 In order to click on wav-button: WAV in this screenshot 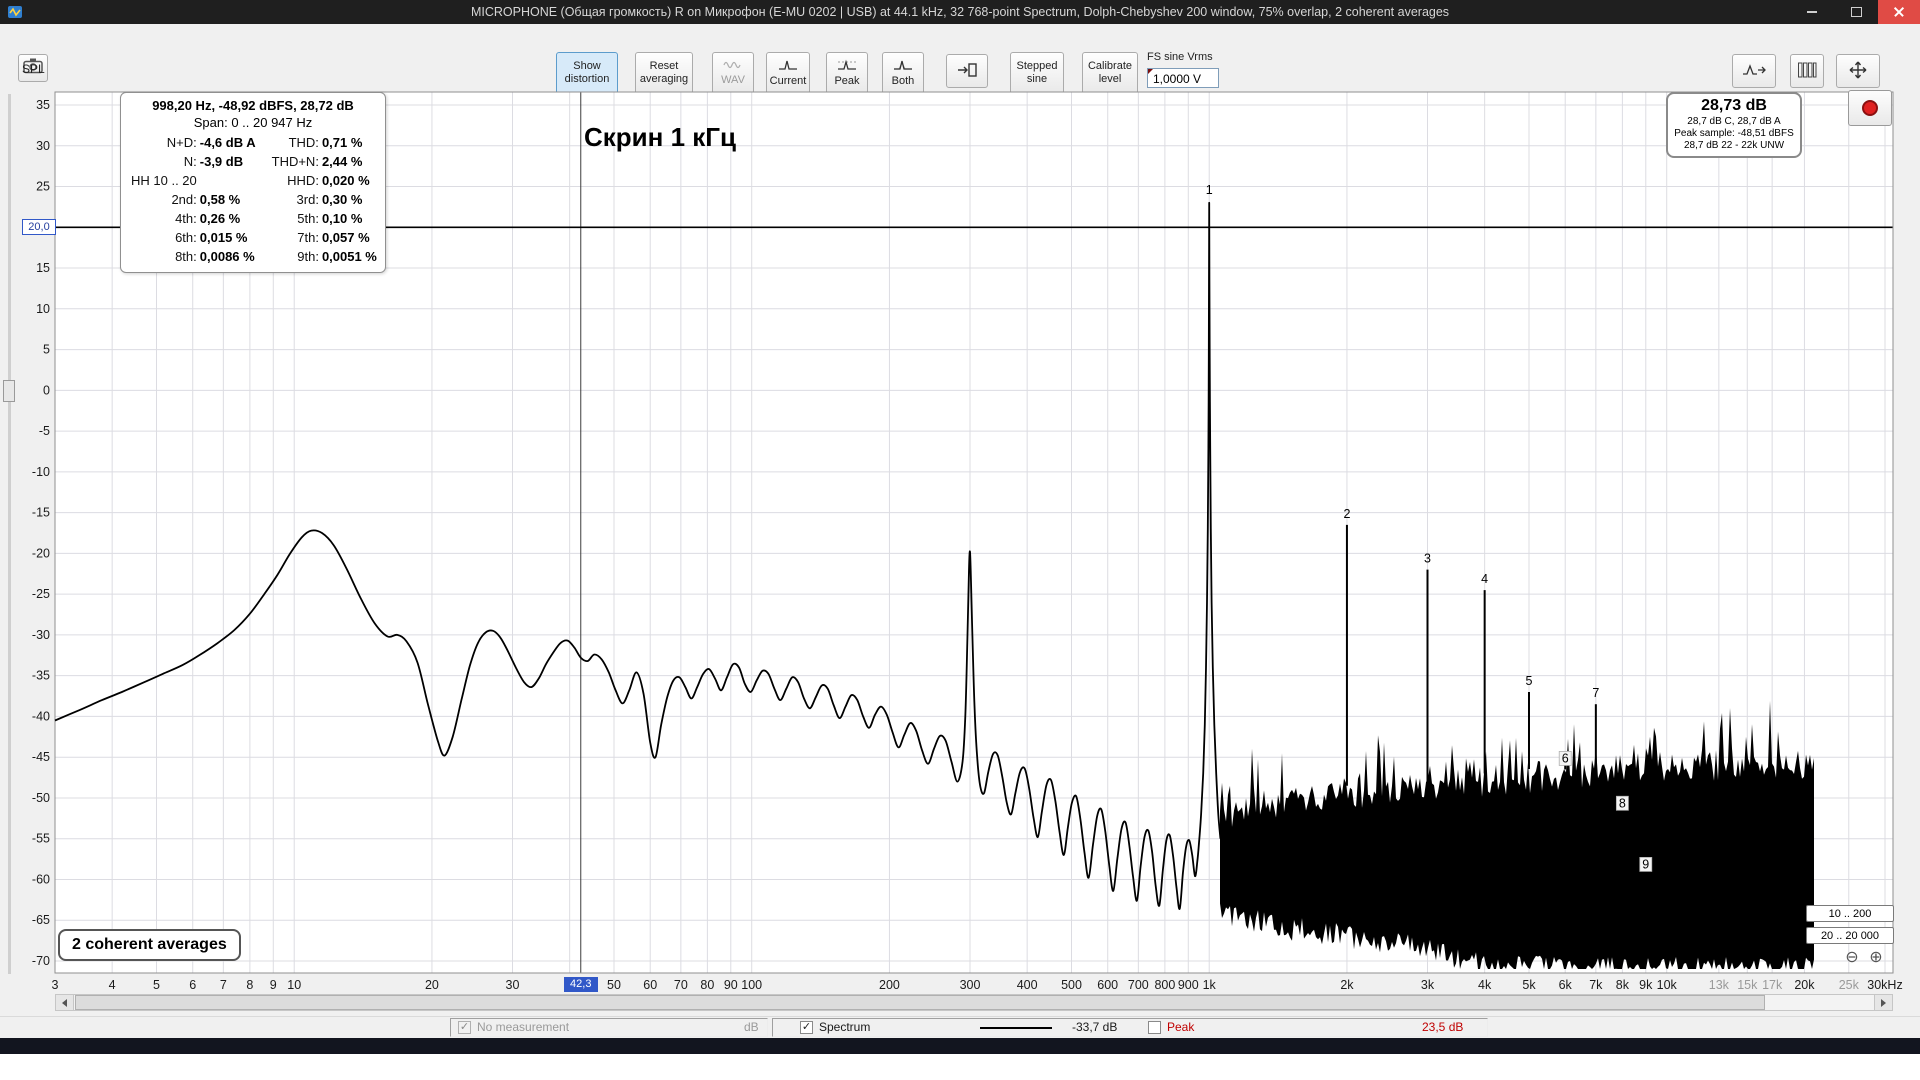, I will do `click(733, 73)`.